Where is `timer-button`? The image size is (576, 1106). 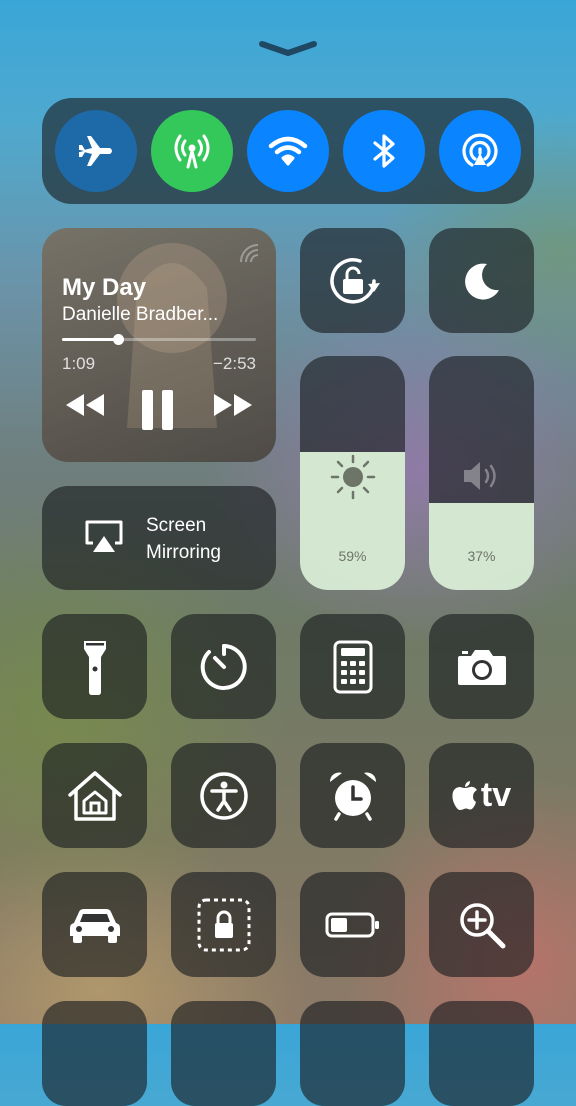 timer-button is located at coordinates (223, 666).